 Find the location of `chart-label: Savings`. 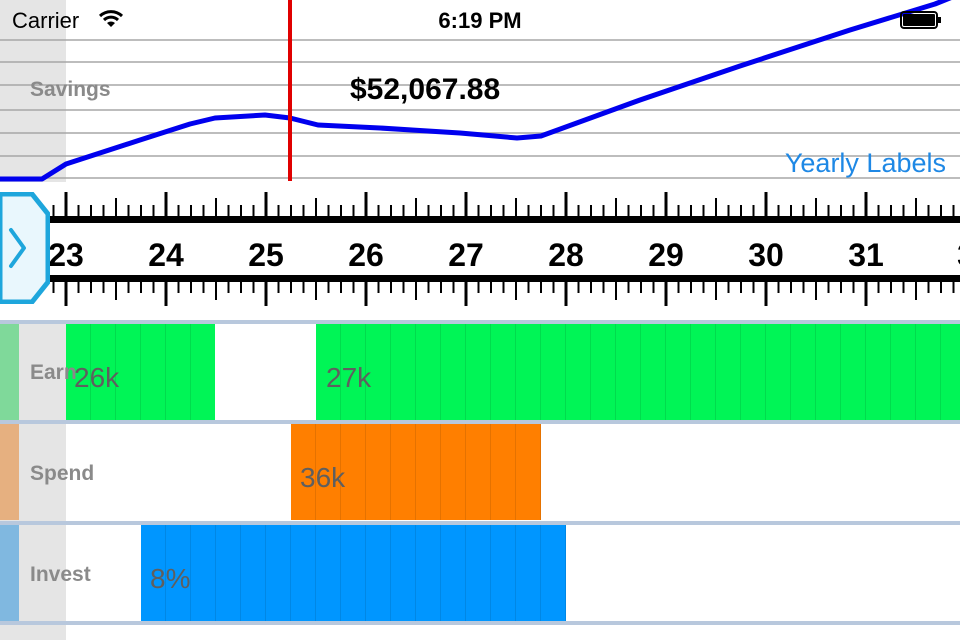

chart-label: Savings is located at coordinates (70, 89).